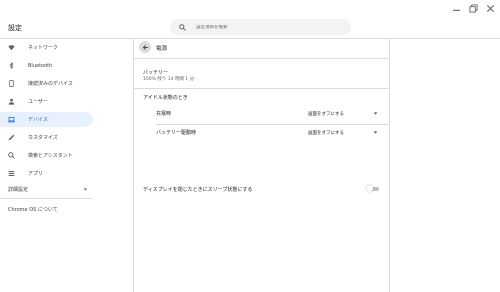 This screenshot has width=500, height=292. I want to click on sidebar-item-search-assistant: 検索とアシスタント, so click(46, 155).